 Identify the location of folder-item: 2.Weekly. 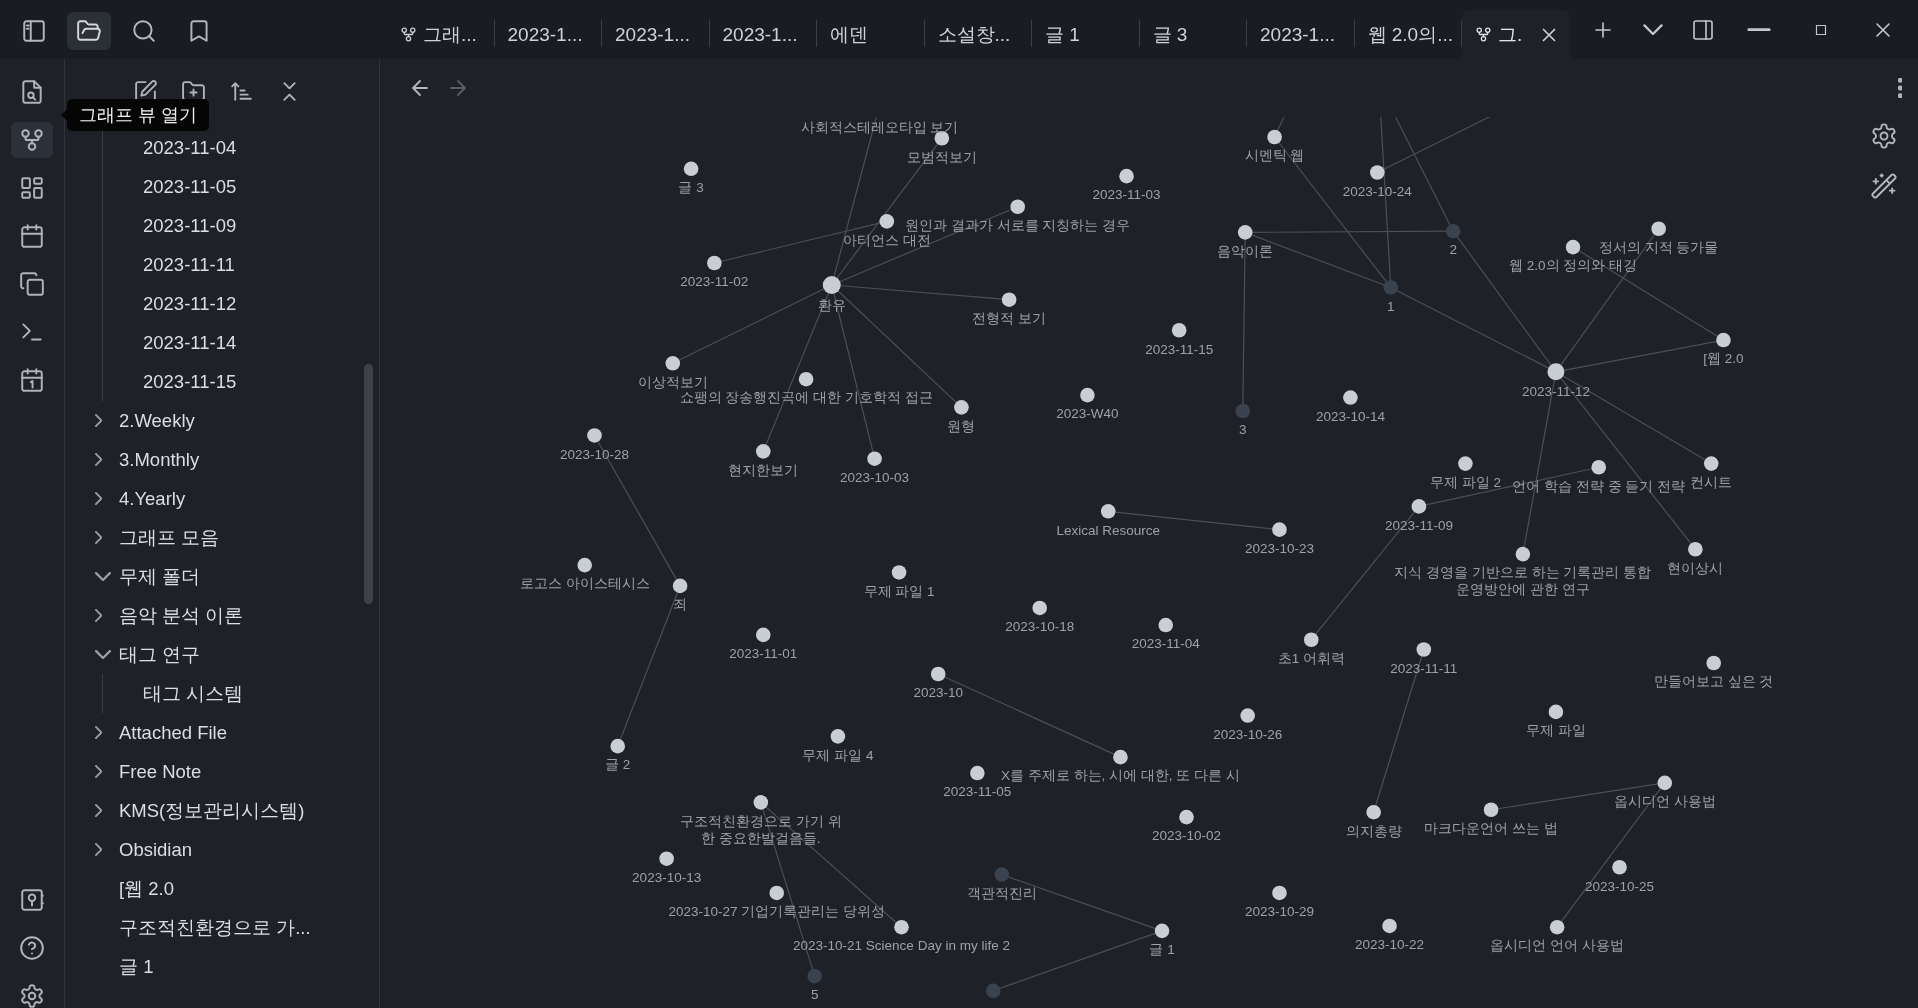
(222, 420).